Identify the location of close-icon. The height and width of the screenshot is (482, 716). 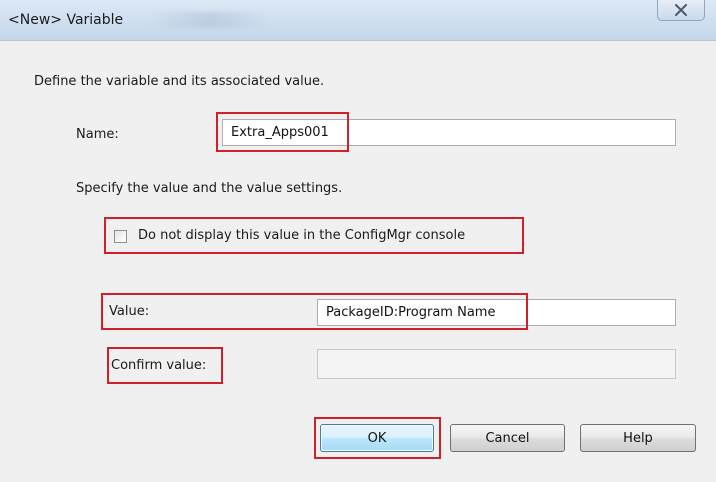
(681, 10).